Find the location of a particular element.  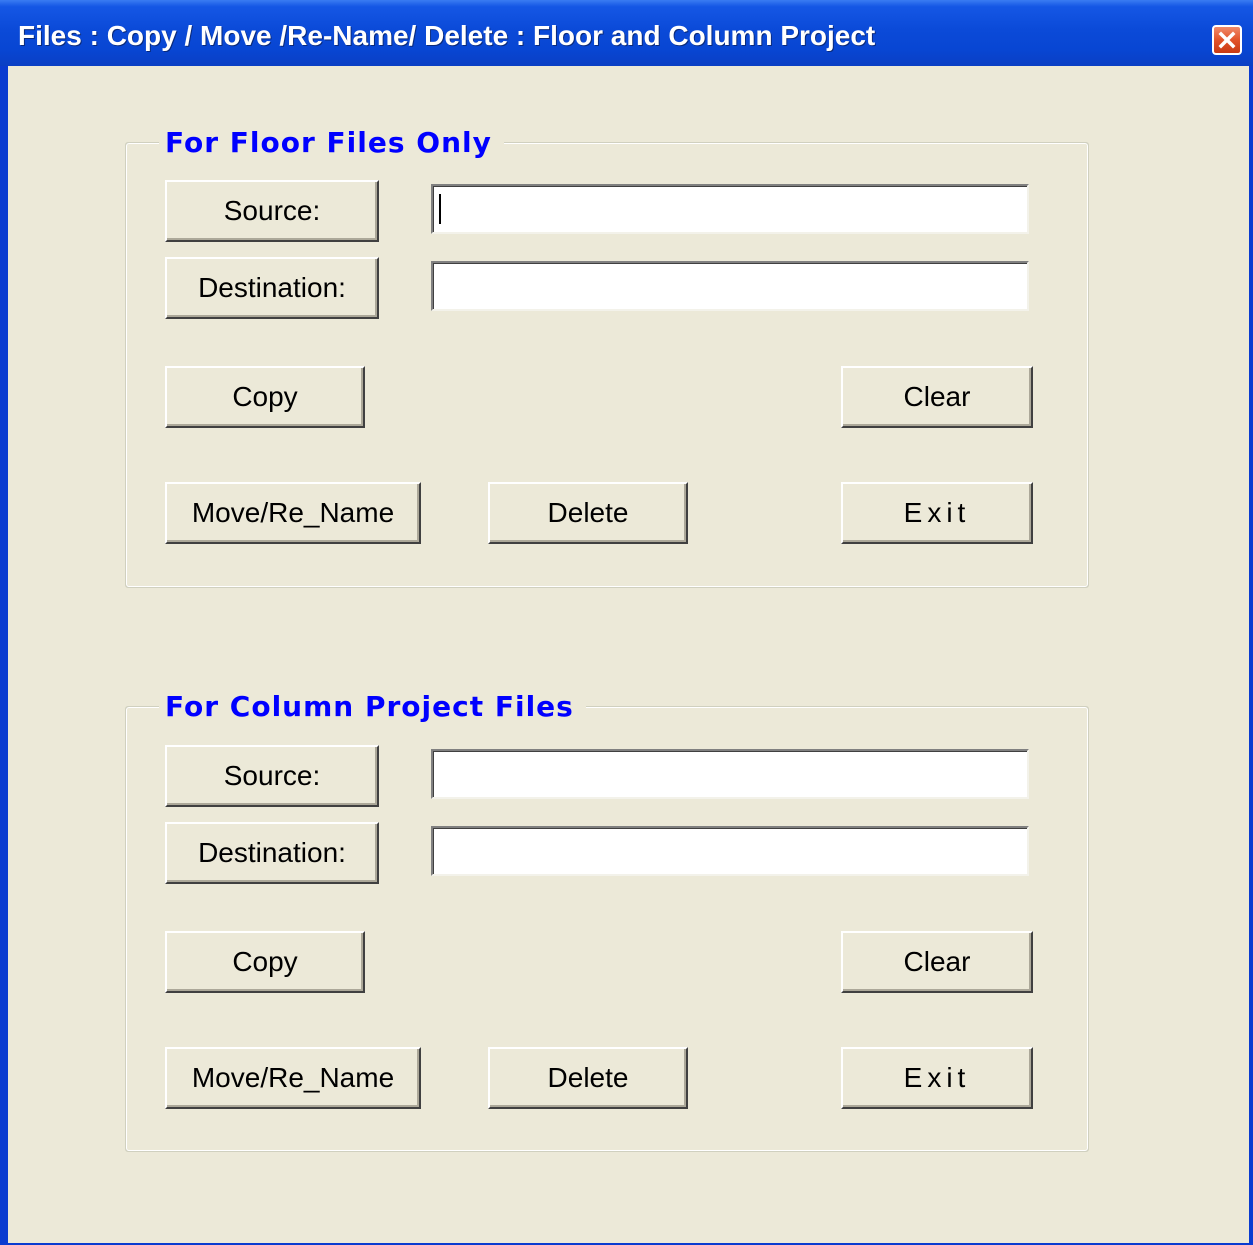

column-source-label: Source: is located at coordinates (272, 775).